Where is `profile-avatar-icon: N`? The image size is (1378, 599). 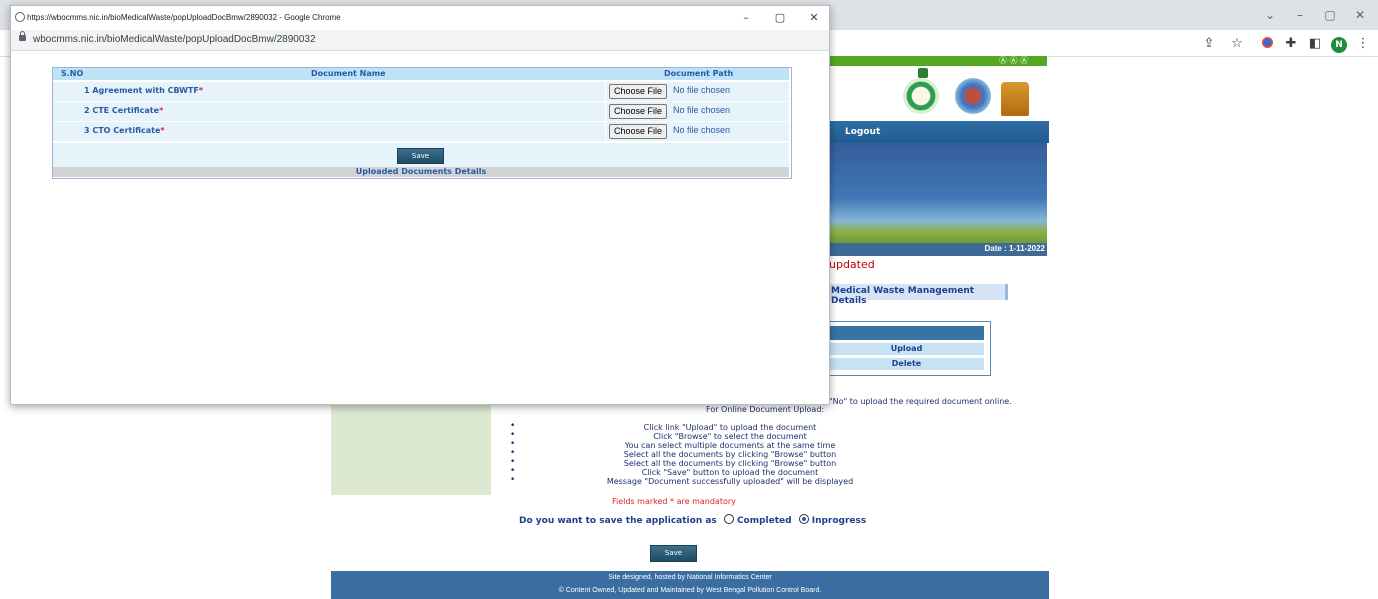
profile-avatar-icon: N is located at coordinates (1339, 44).